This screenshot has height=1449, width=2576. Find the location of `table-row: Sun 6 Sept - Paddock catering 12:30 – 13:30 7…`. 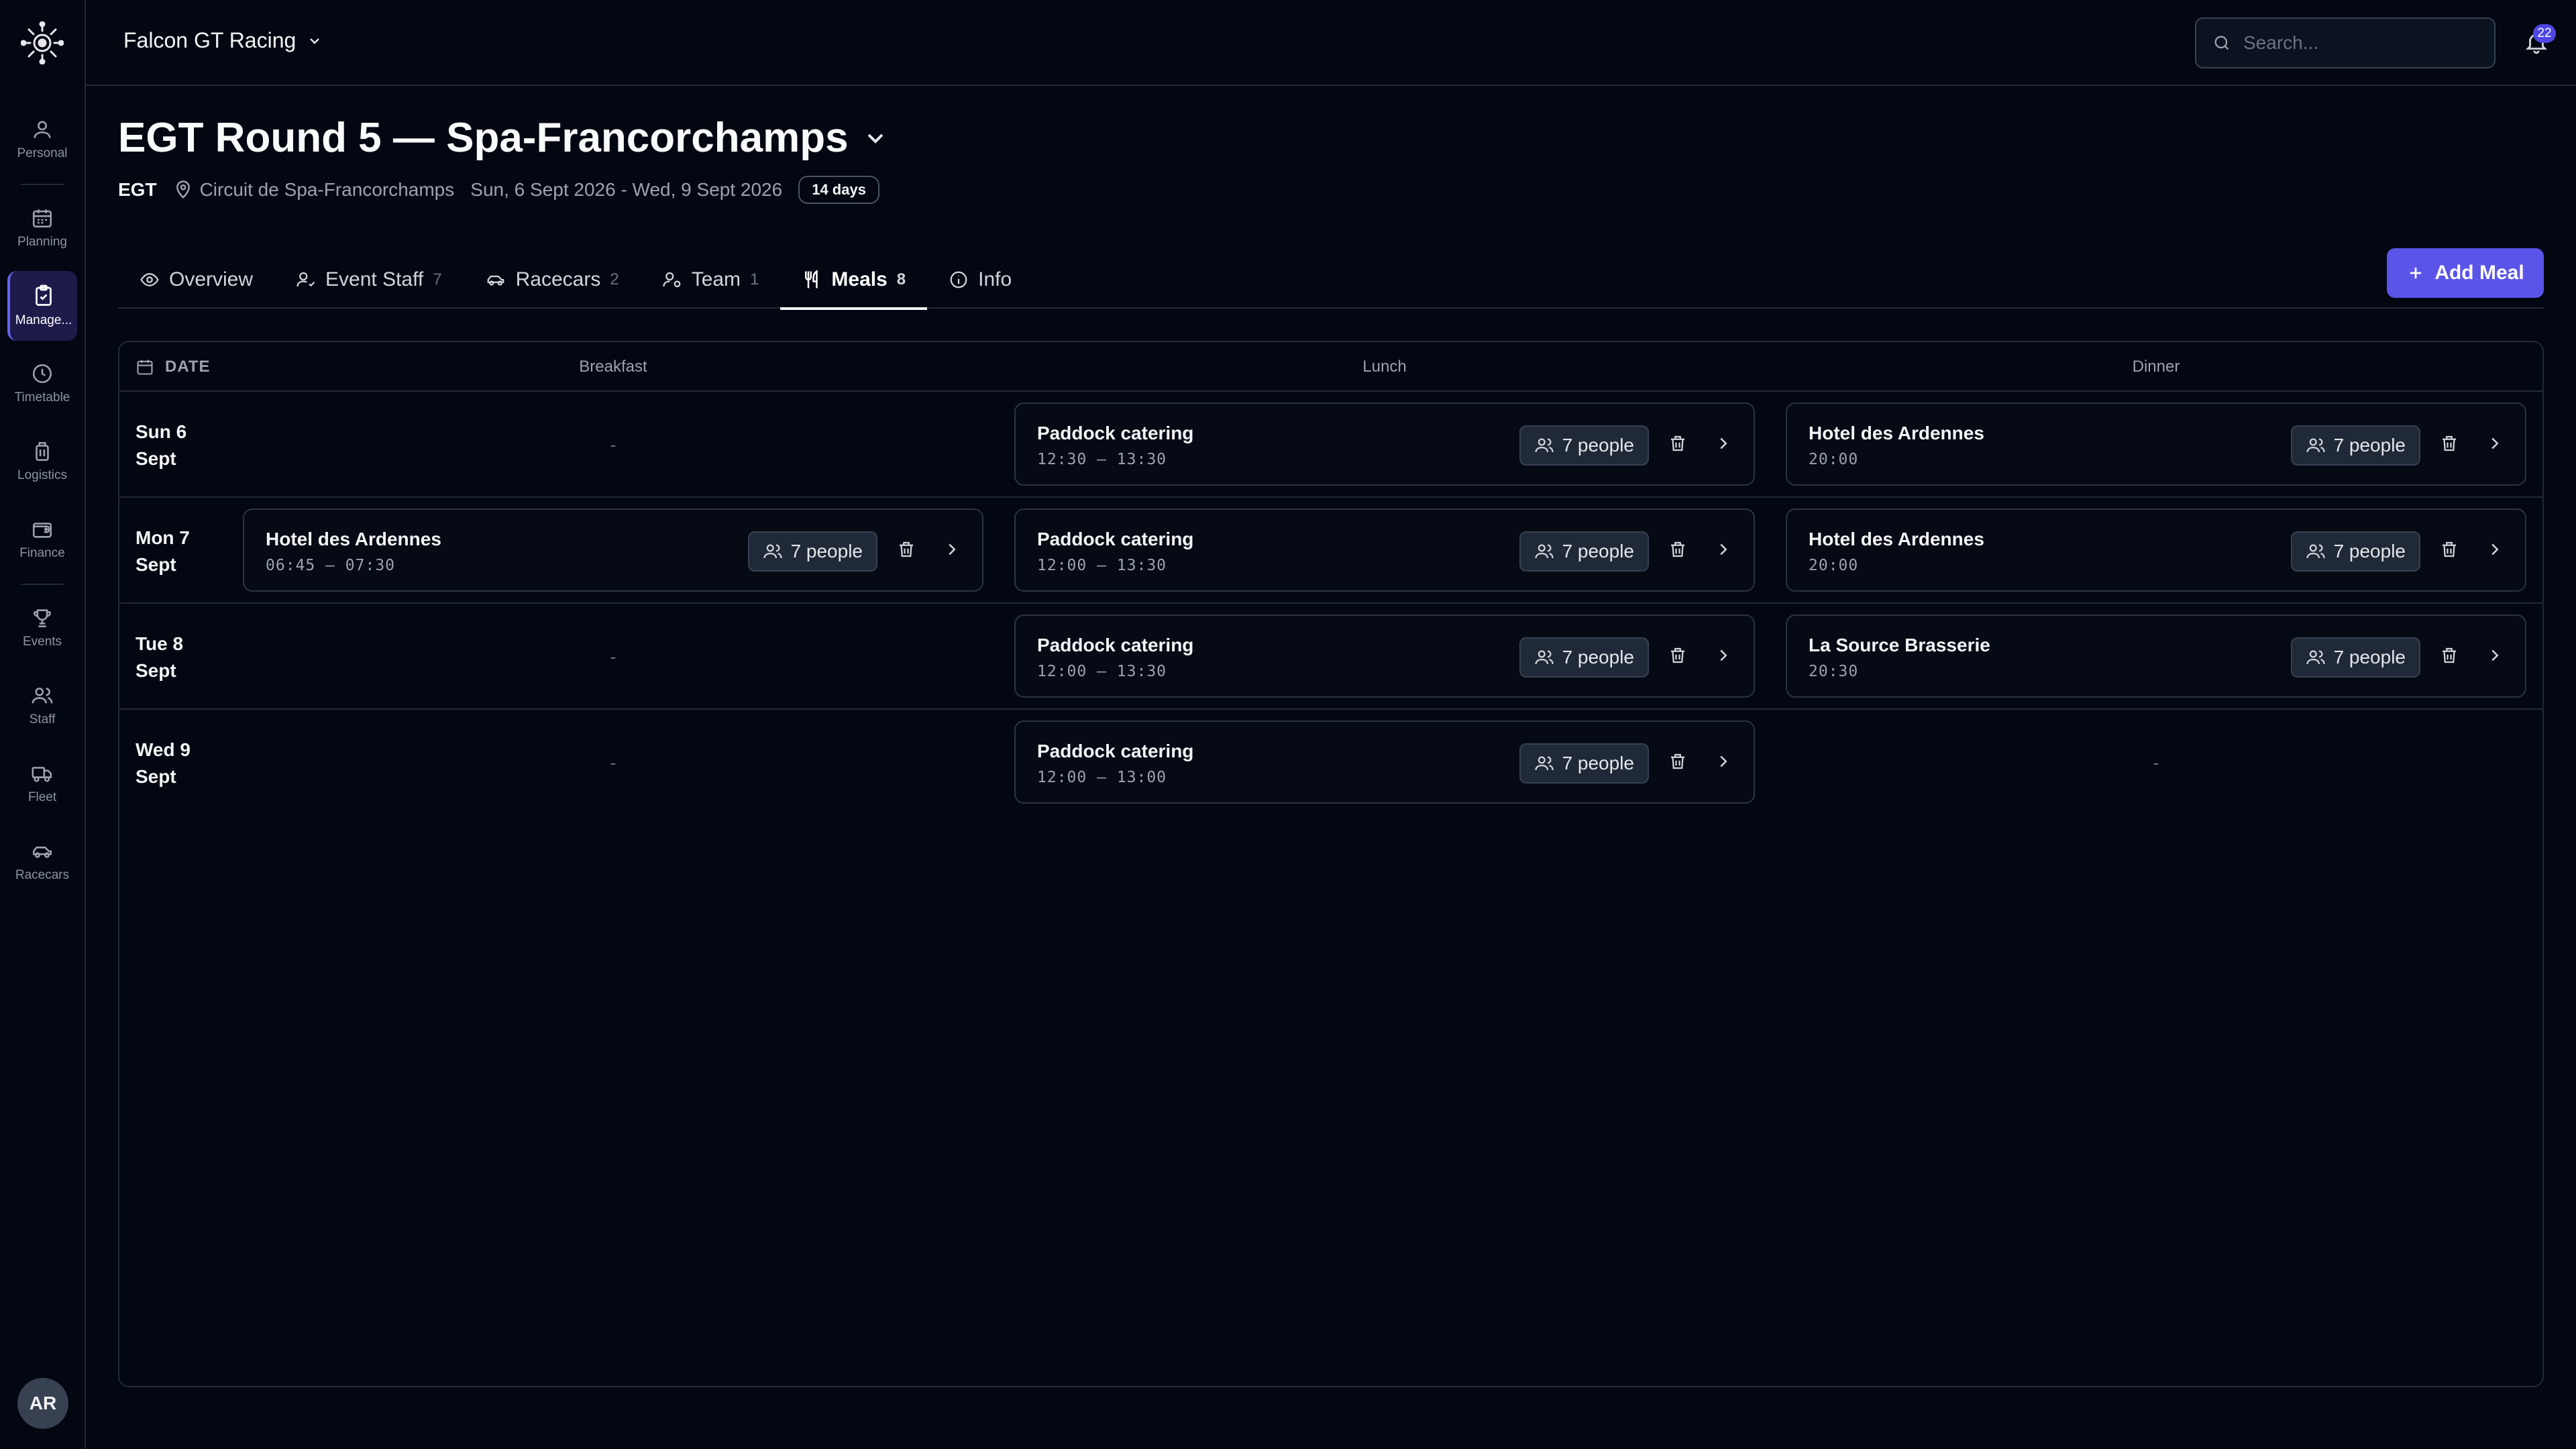

table-row: Sun 6 Sept - Paddock catering 12:30 – 13:30 7… is located at coordinates (1330, 445).